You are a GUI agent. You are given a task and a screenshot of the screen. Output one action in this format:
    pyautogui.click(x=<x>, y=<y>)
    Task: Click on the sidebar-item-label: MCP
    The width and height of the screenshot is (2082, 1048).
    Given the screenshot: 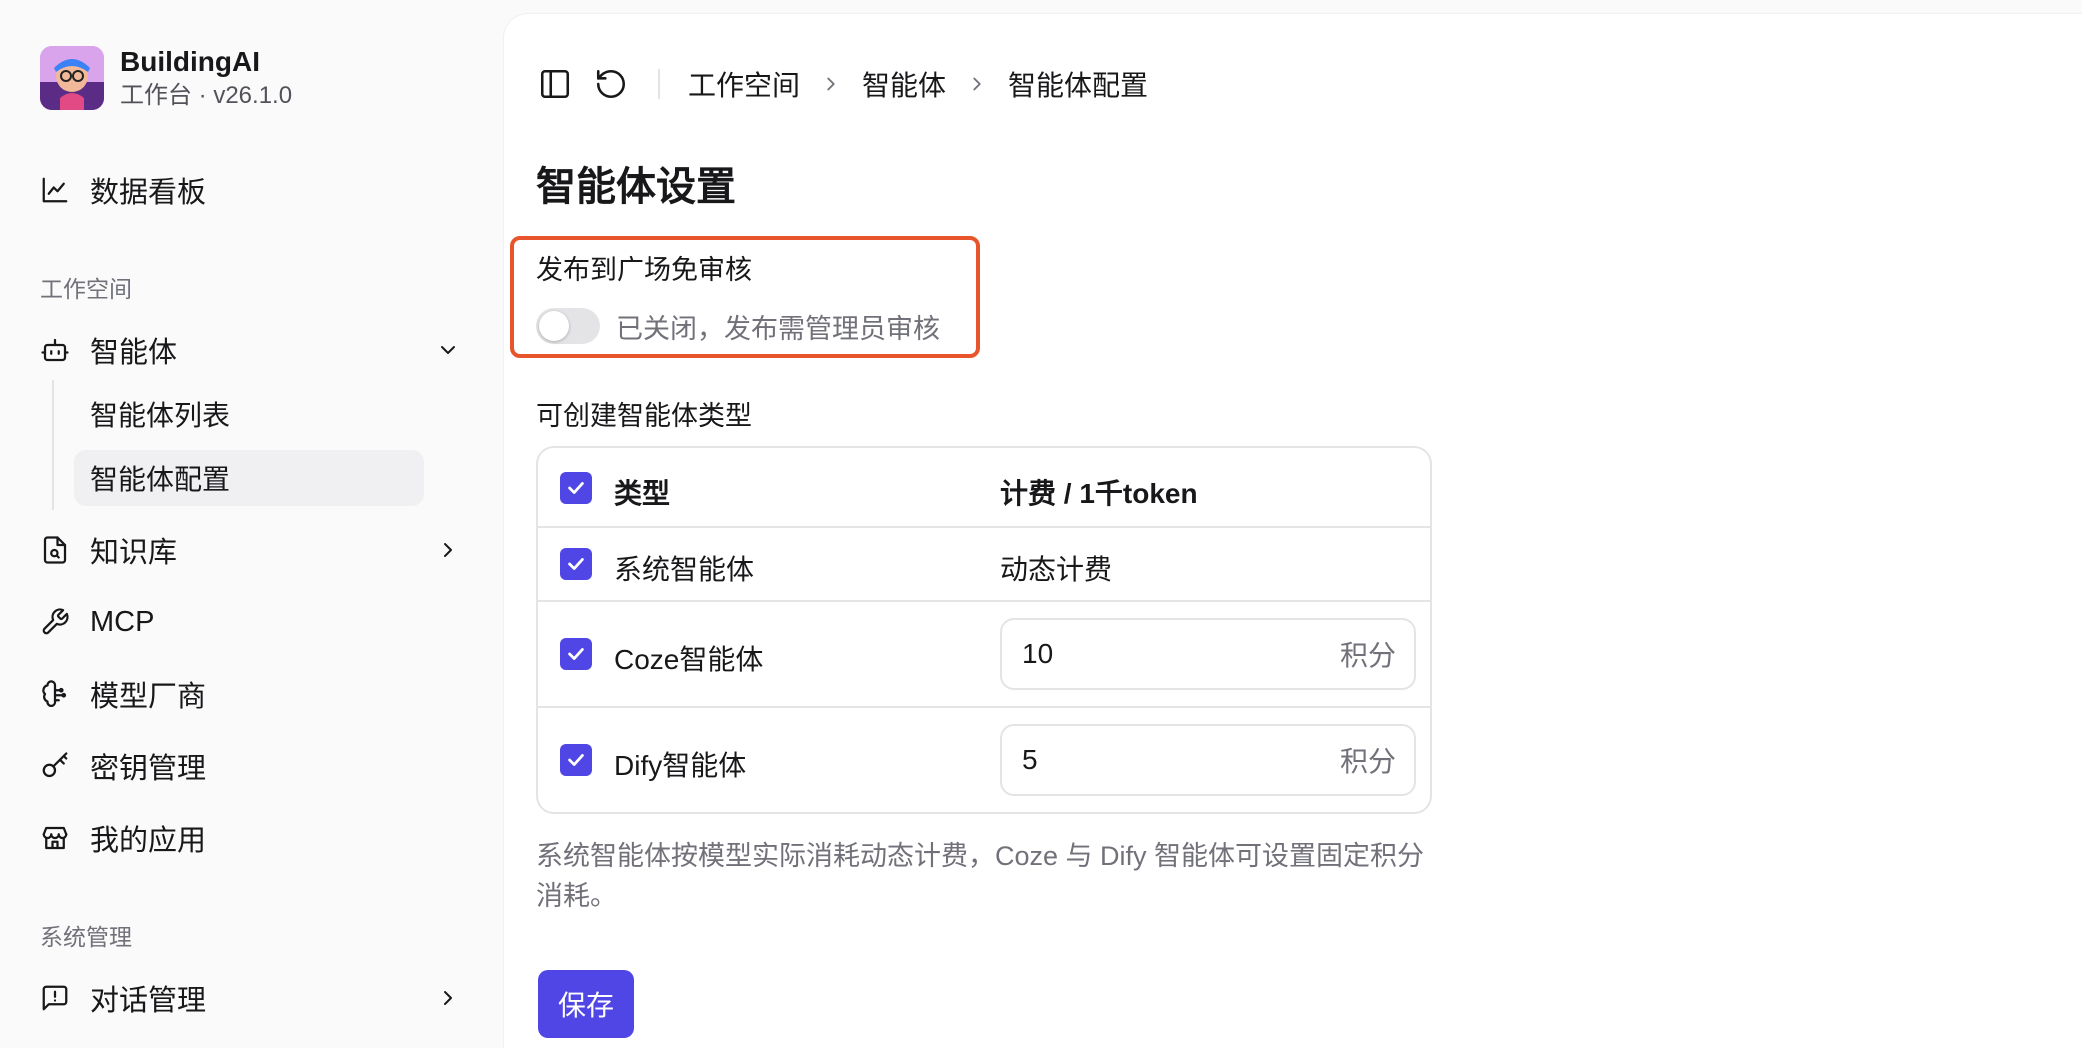 What is the action you would take?
    pyautogui.click(x=122, y=621)
    